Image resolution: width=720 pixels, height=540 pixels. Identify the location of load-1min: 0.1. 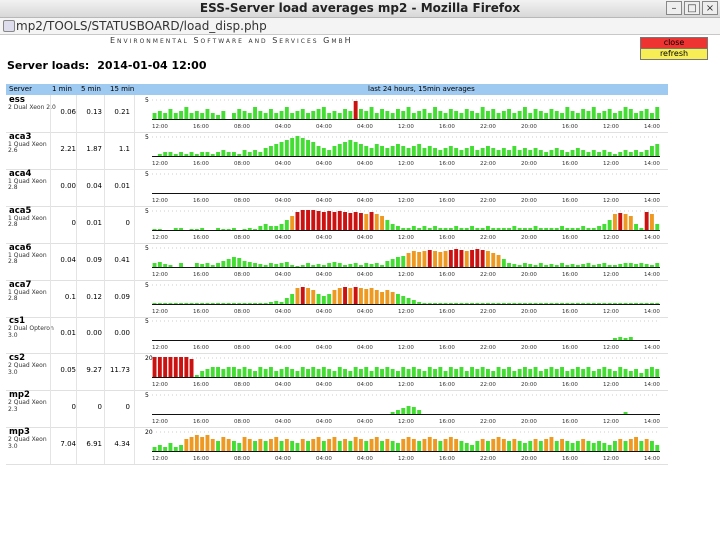
(70, 296).